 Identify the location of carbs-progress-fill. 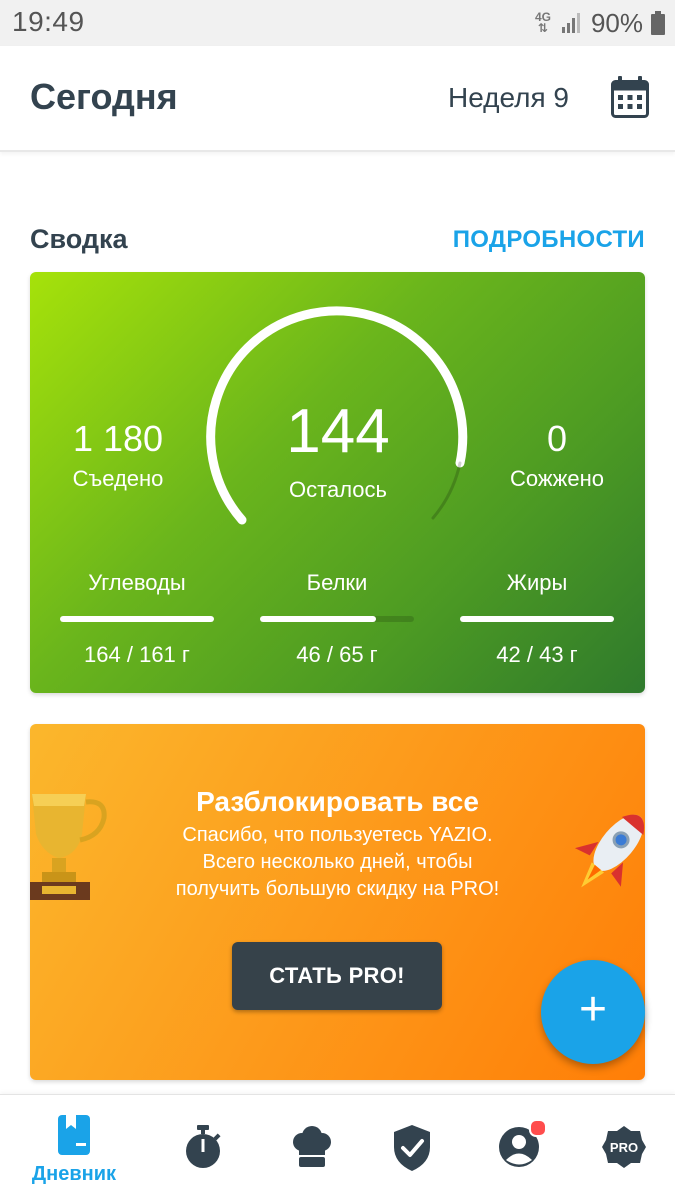
(137, 619).